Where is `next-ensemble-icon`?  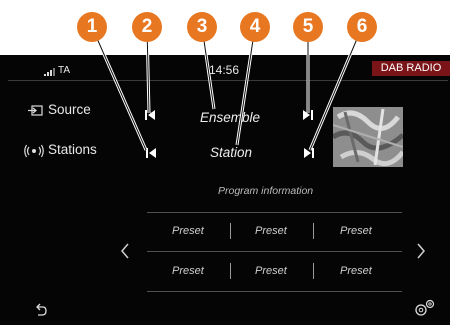
next-ensemble-icon is located at coordinates (308, 115).